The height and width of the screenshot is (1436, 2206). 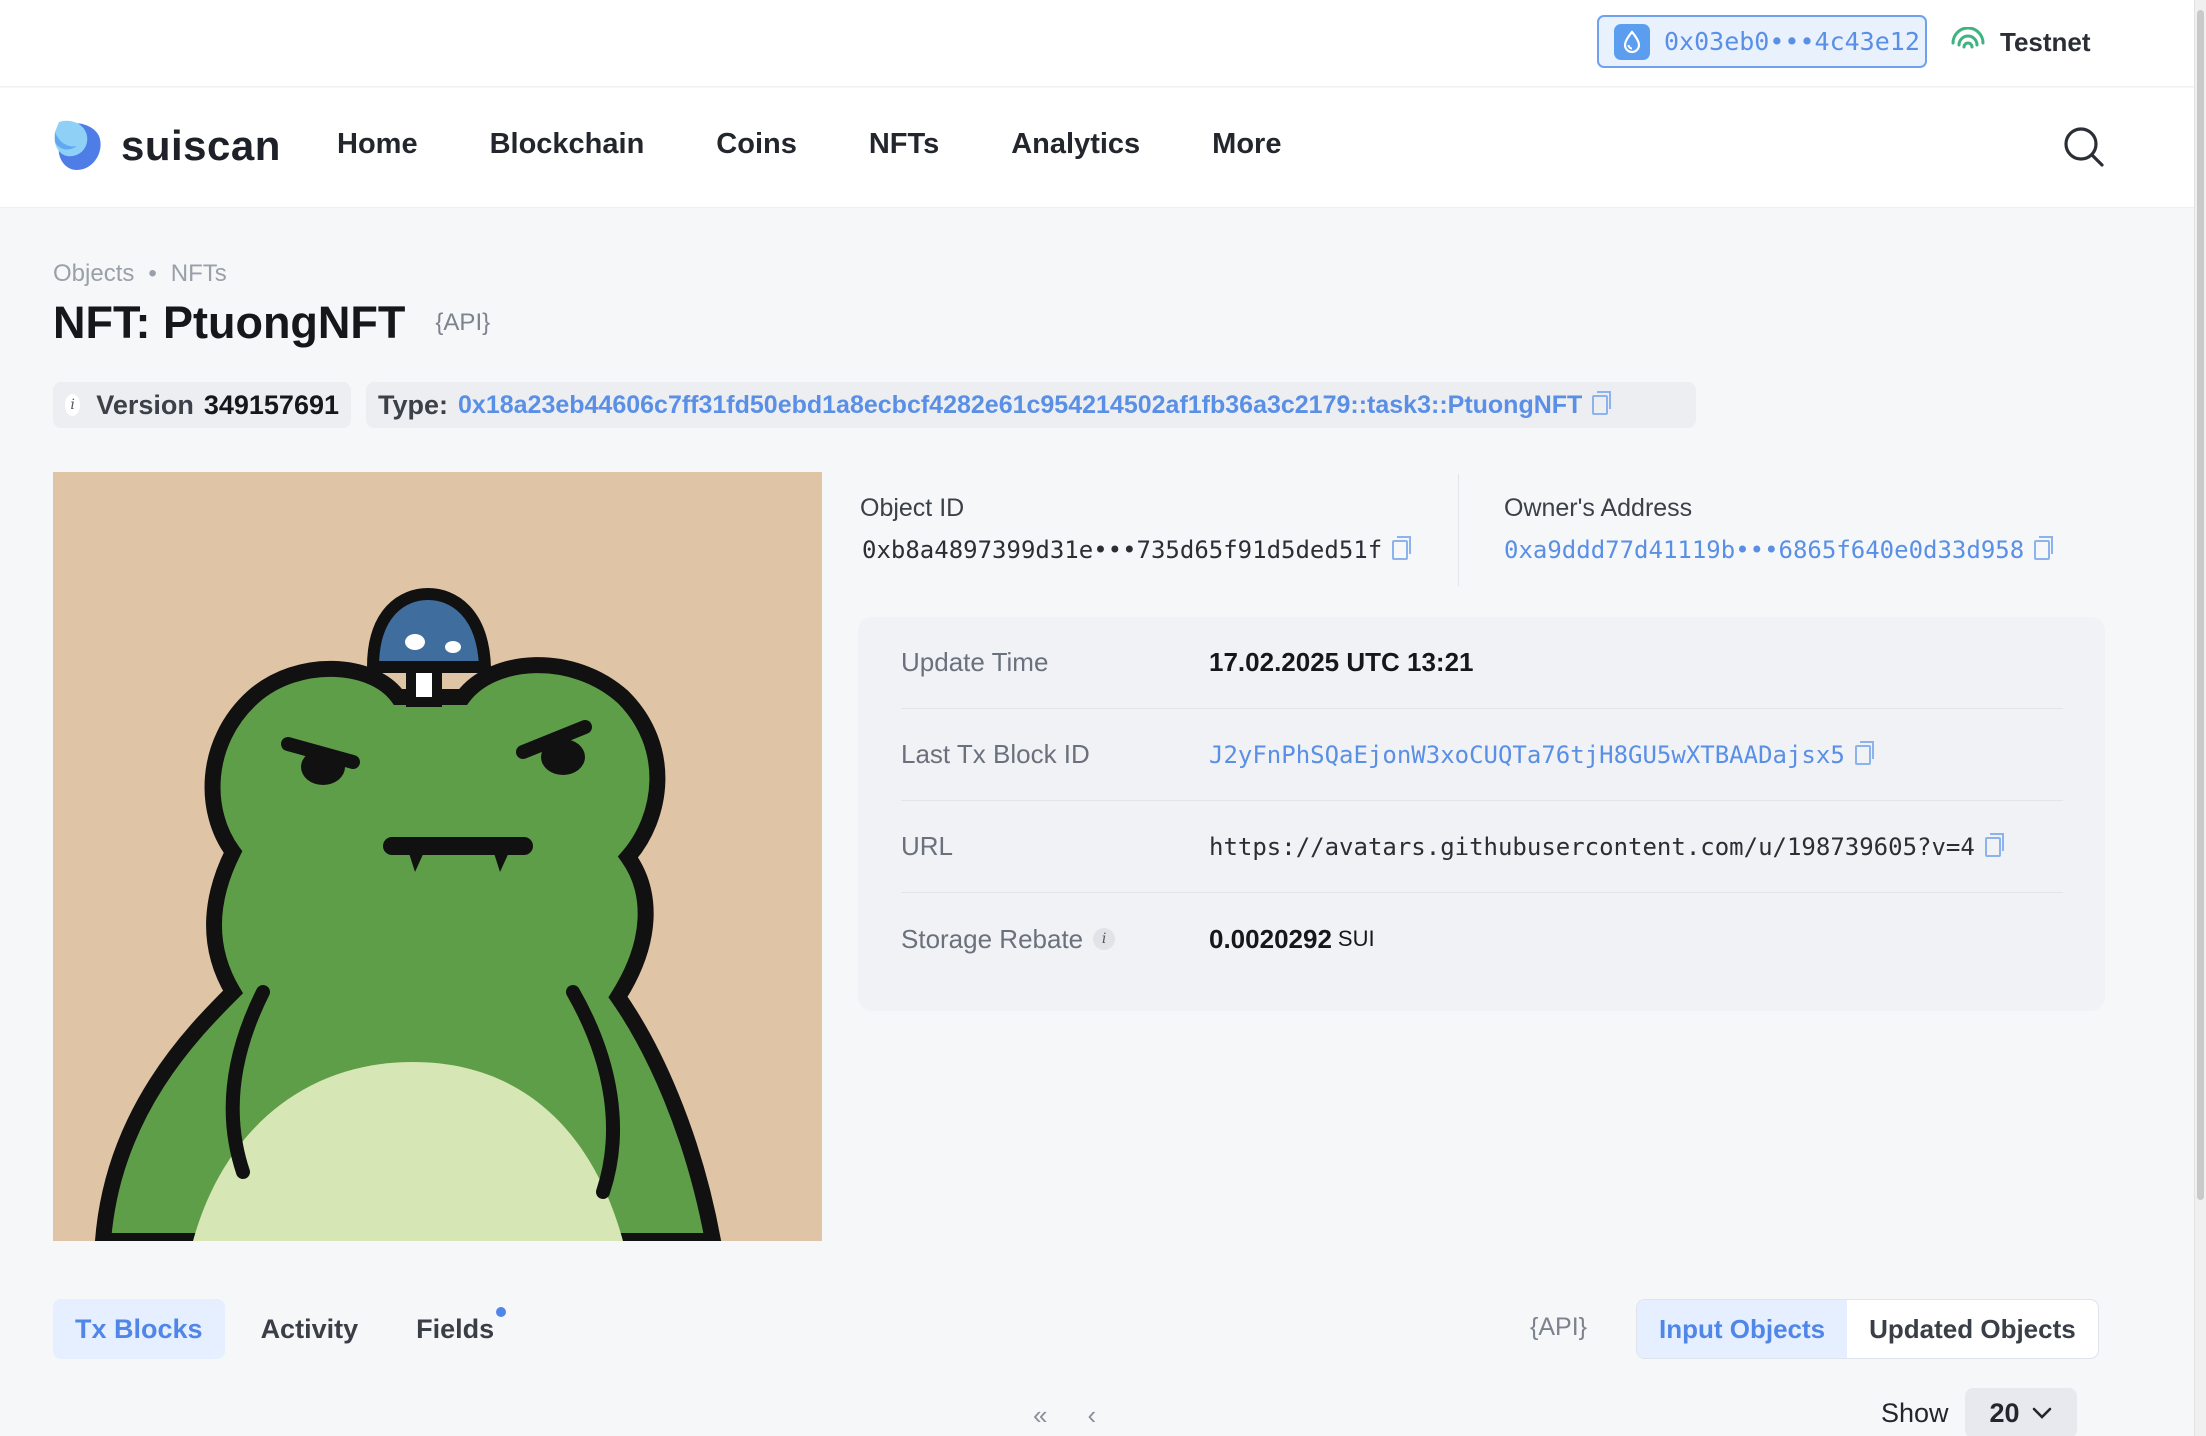 What do you see at coordinates (1270, 938) in the screenshot?
I see `storage-rebate-value: 0.0020292` at bounding box center [1270, 938].